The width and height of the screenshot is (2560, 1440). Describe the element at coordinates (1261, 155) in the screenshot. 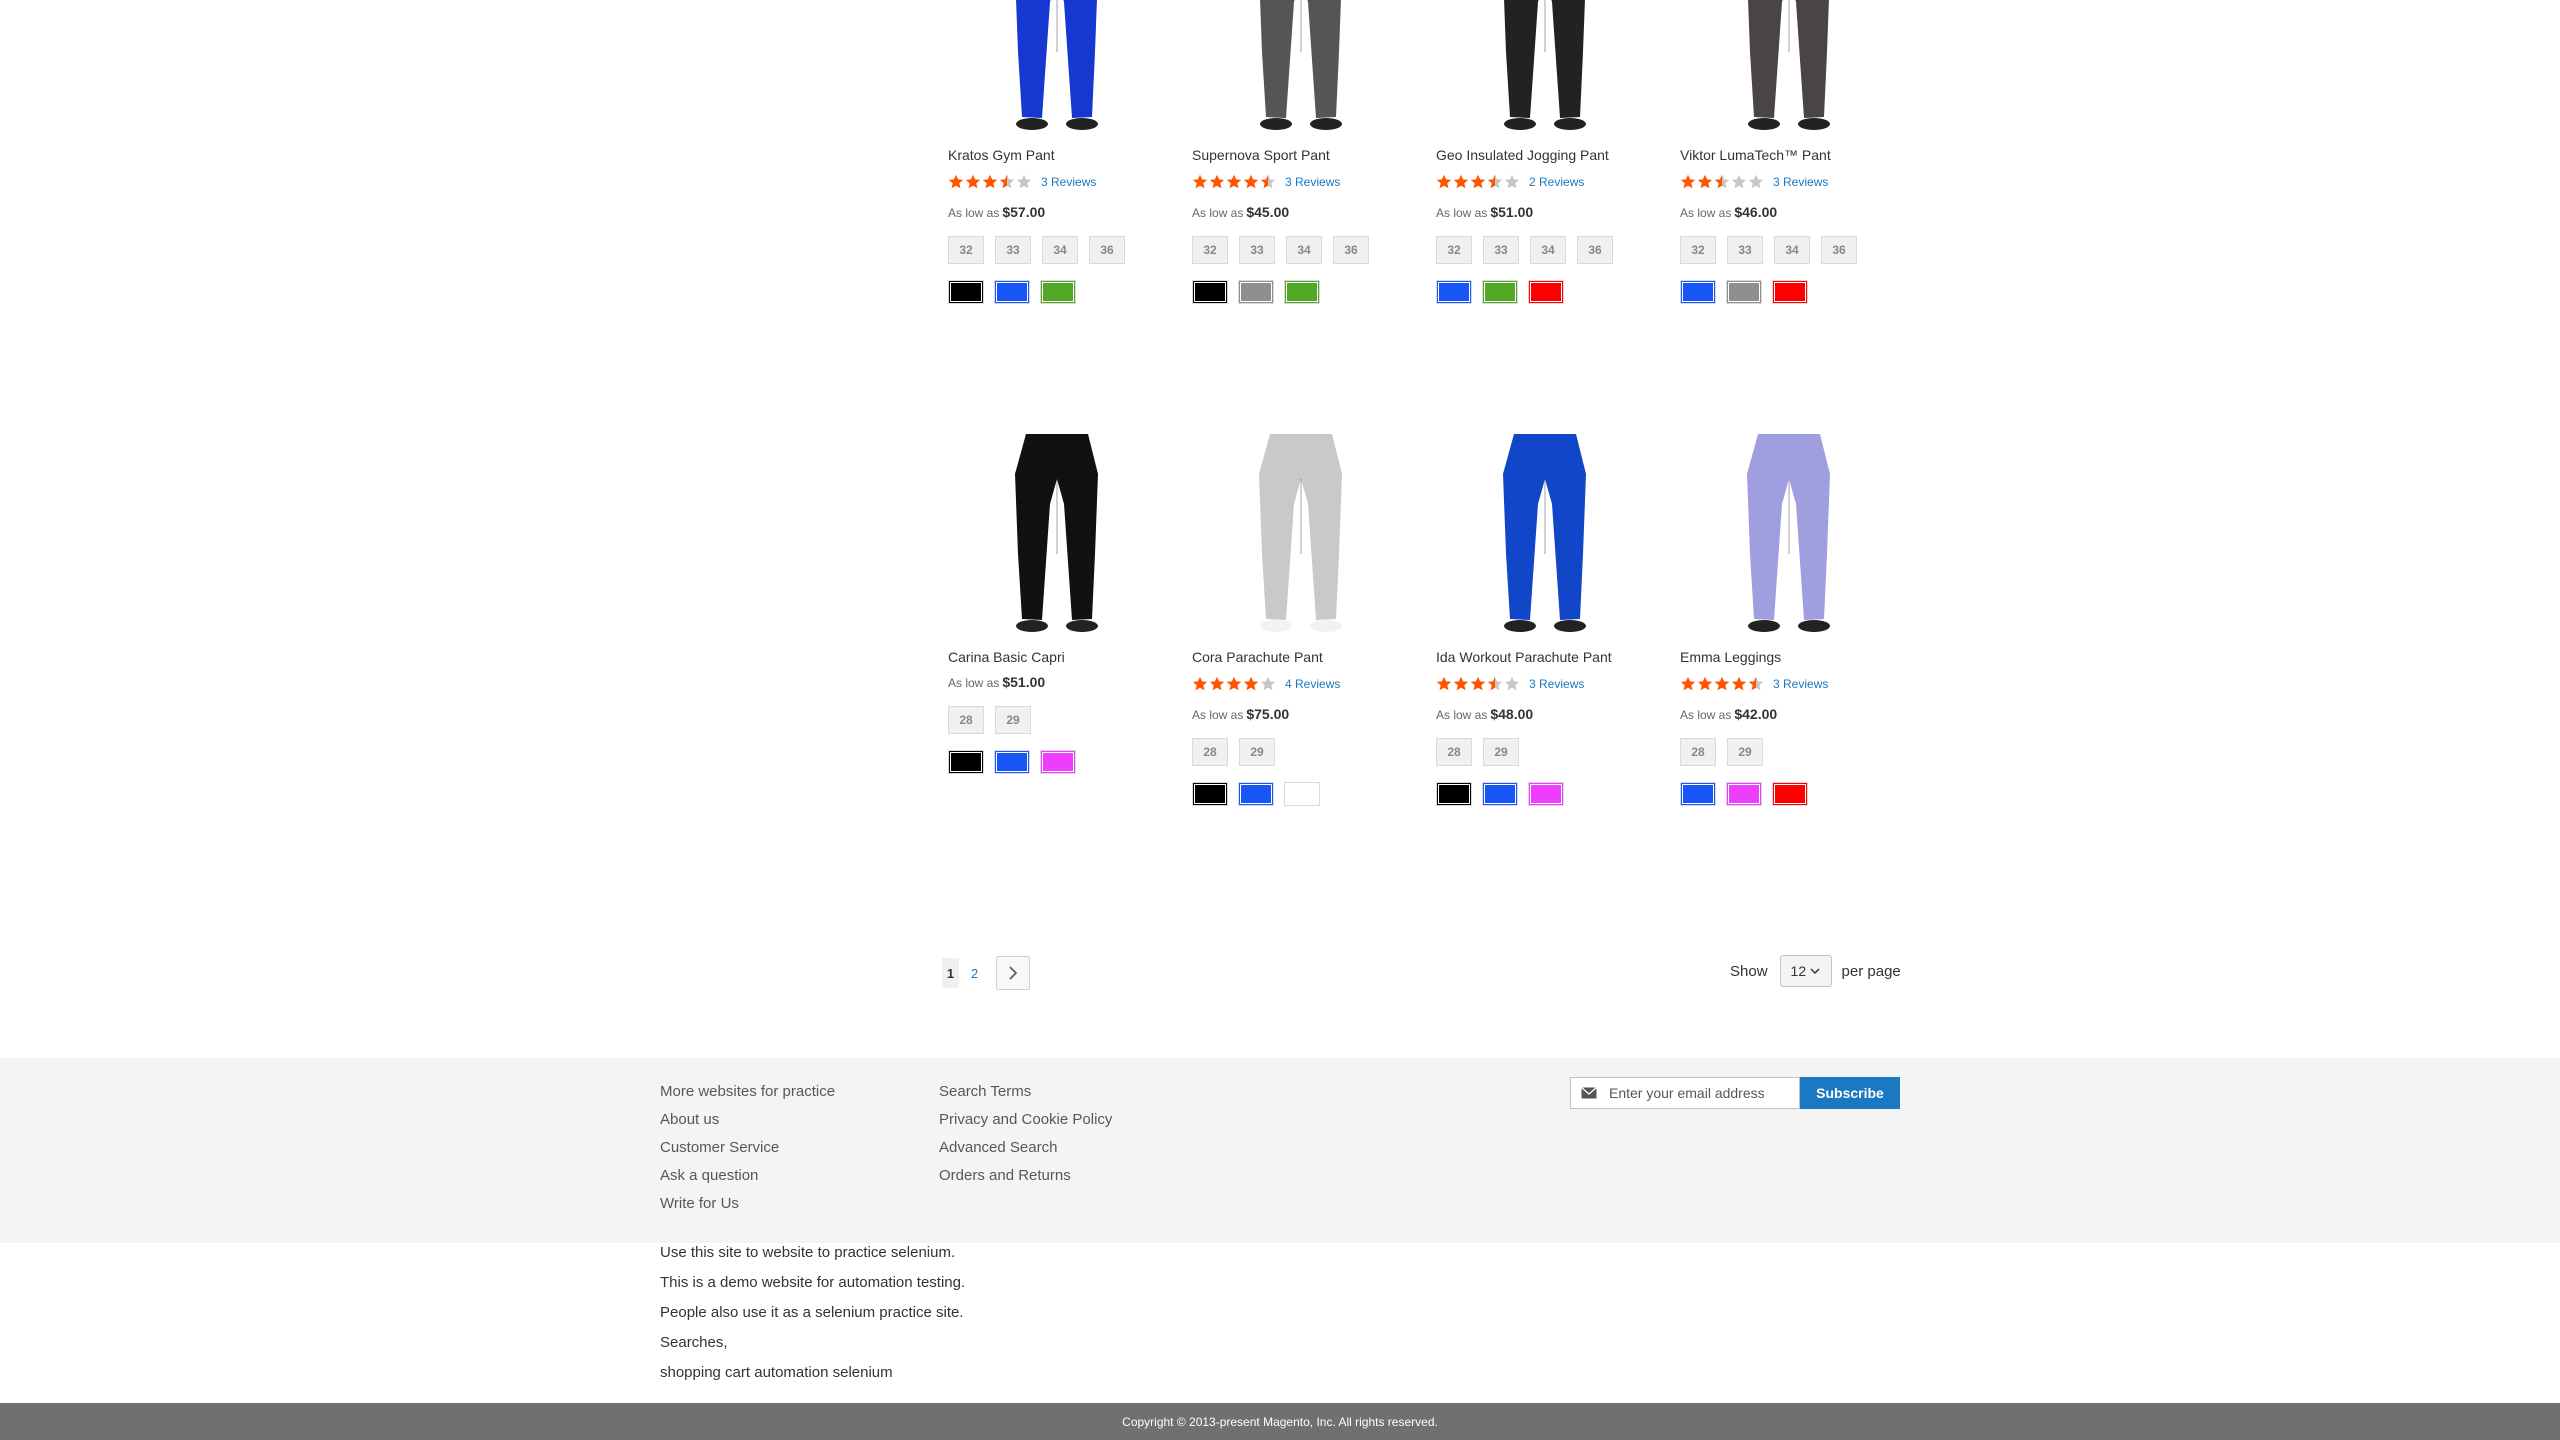

I see `product-name-link: Supernova Sport Pant` at that location.